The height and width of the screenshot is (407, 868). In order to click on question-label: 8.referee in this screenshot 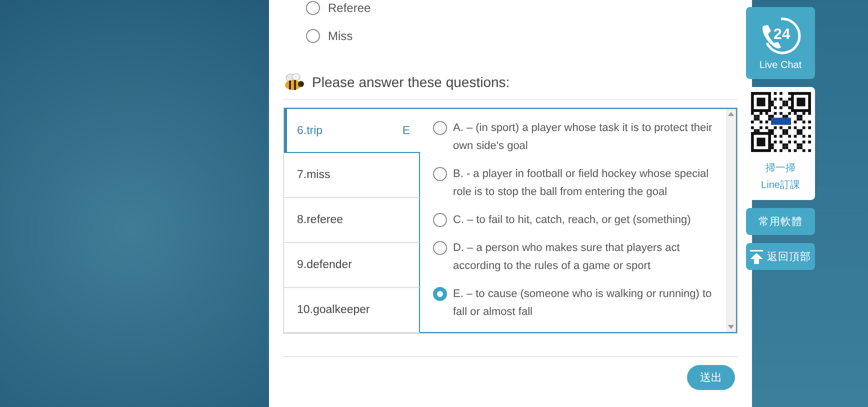, I will do `click(320, 220)`.